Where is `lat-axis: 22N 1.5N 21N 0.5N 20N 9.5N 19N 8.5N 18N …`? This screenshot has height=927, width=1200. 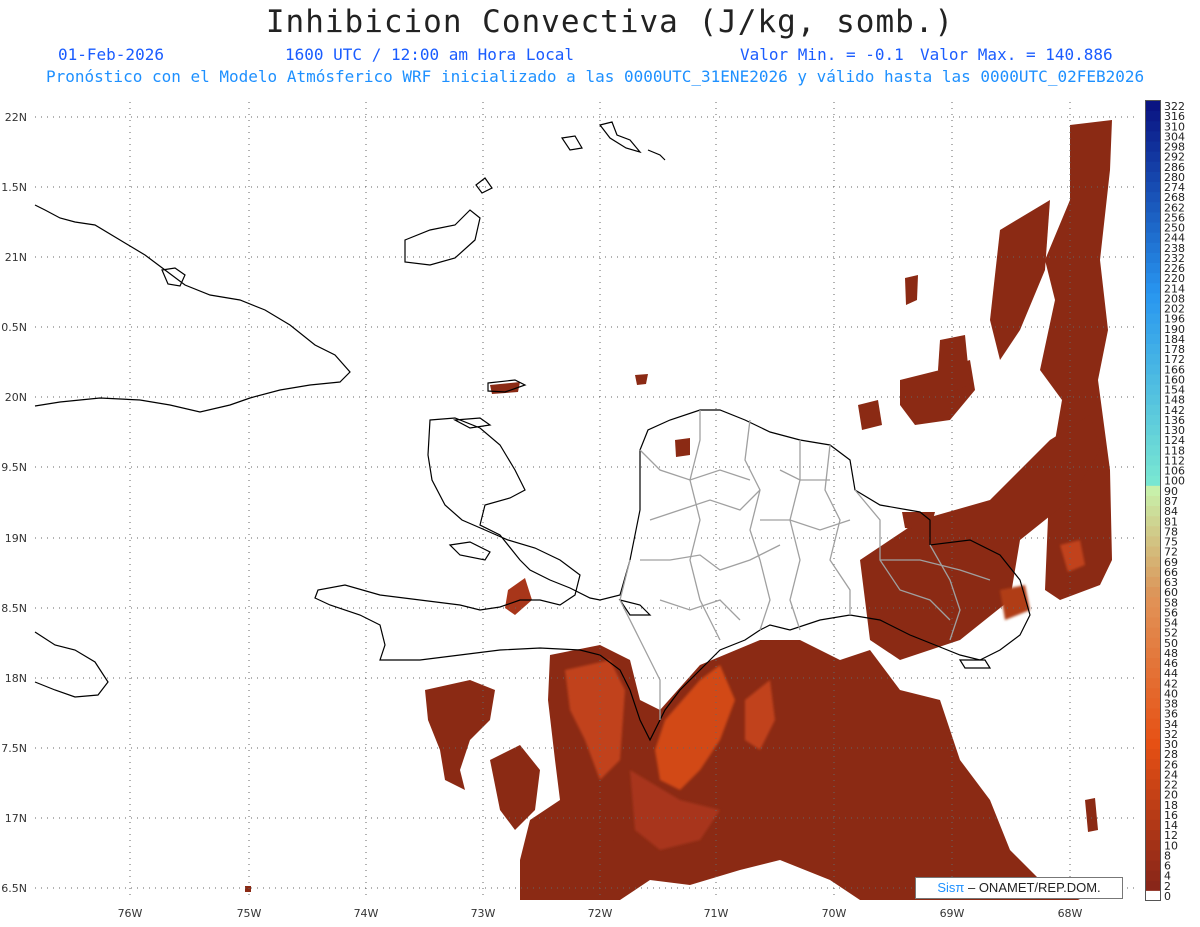 lat-axis: 22N 1.5N 21N 0.5N 20N 9.5N 19N 8.5N 18N … is located at coordinates (14, 503).